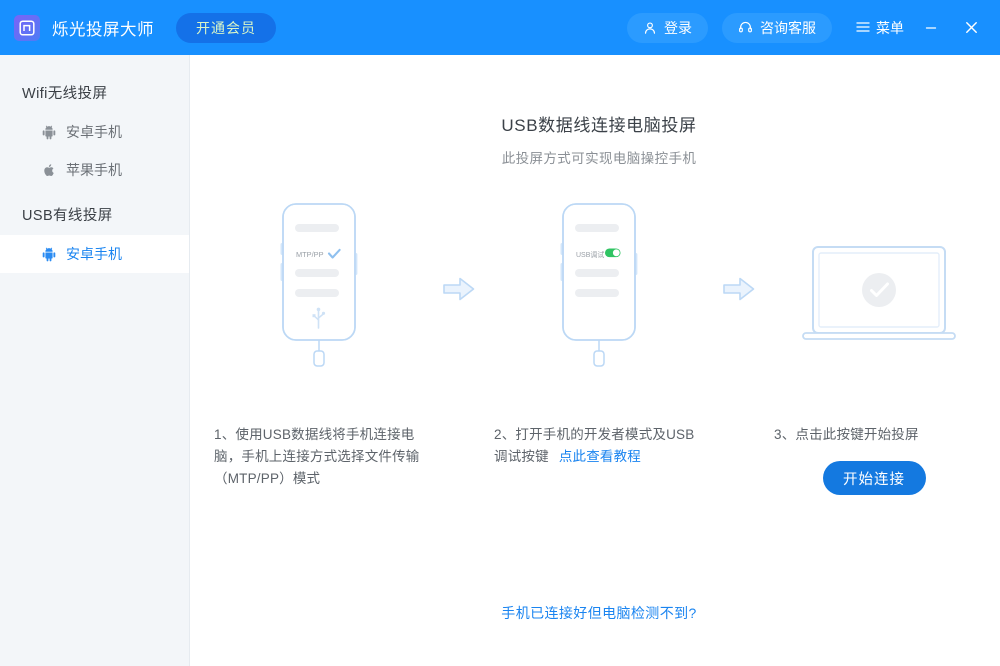 This screenshot has width=1000, height=666. Describe the element at coordinates (595, 613) in the screenshot. I see `detection-help-link: 手机已连接好但电脑检测不到?` at that location.